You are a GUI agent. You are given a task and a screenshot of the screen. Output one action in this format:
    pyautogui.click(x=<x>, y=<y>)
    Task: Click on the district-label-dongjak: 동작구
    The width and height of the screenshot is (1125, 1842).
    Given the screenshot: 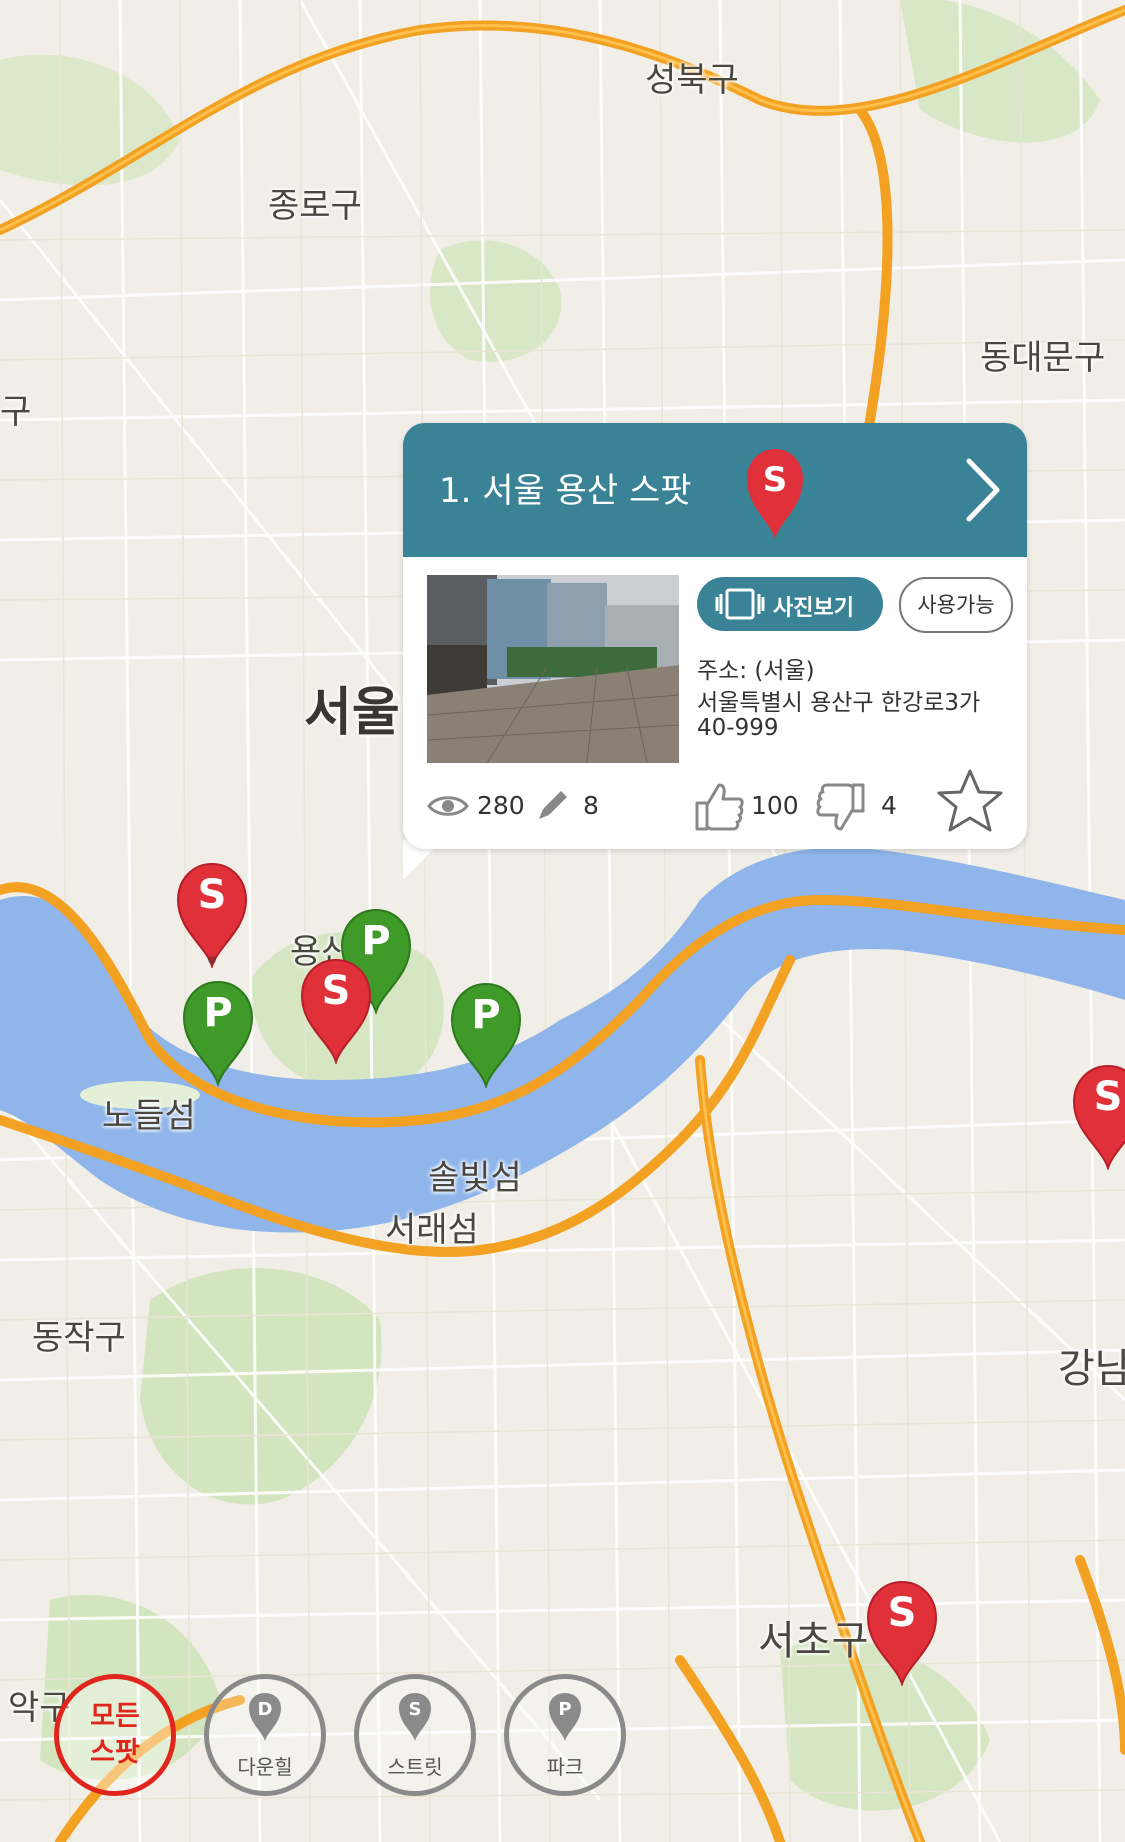 What is the action you would take?
    pyautogui.click(x=79, y=1338)
    